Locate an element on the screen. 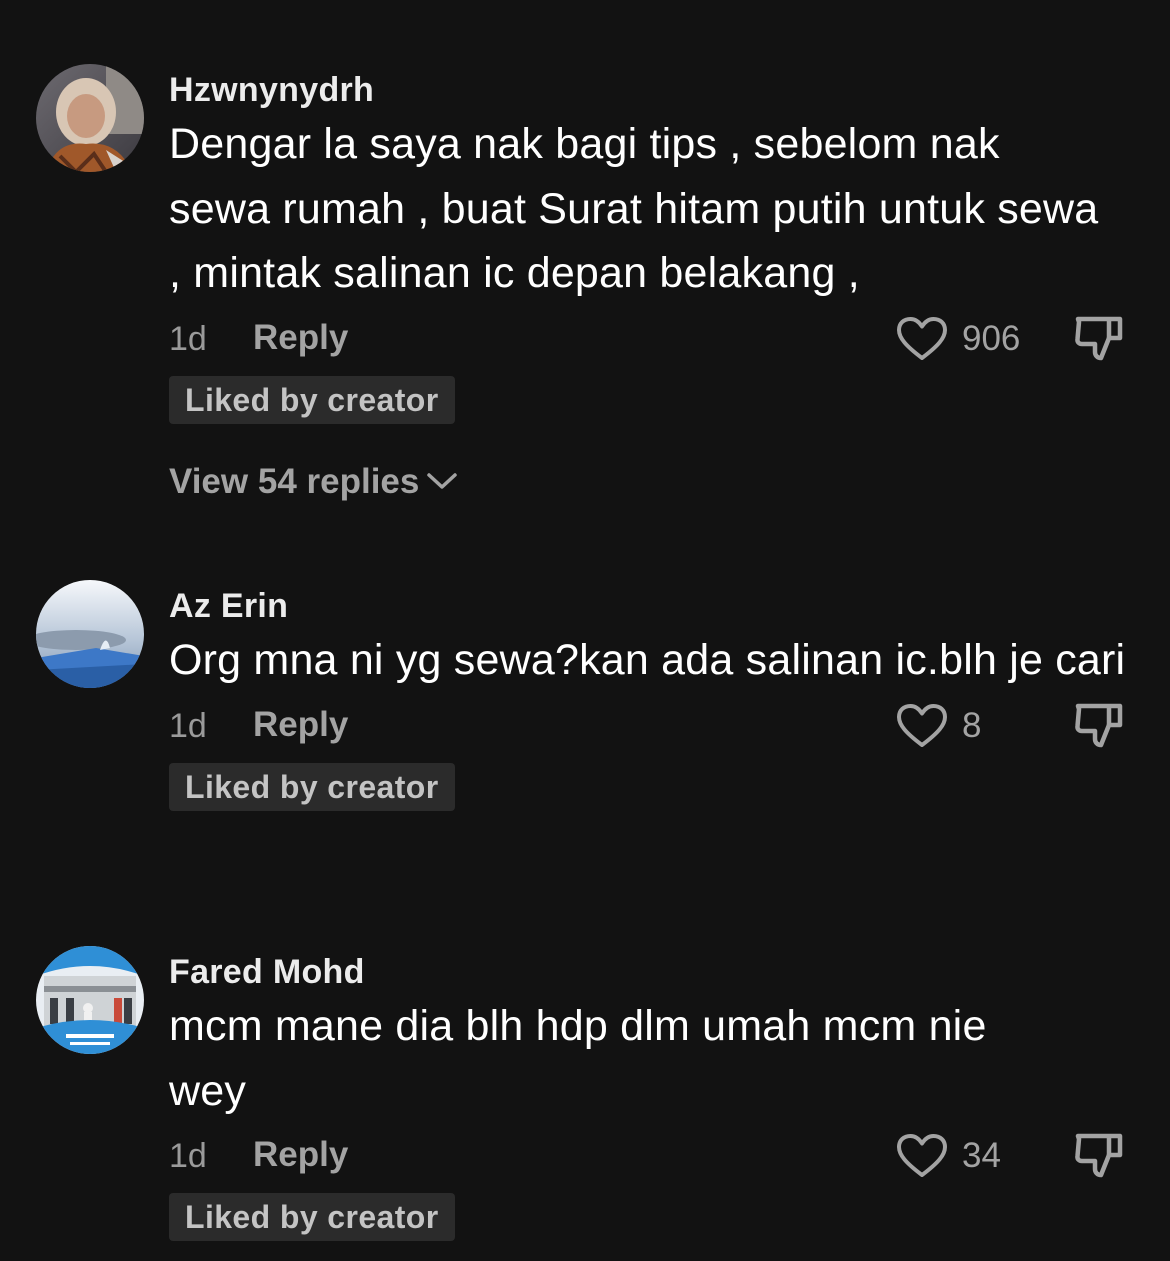 This screenshot has height=1261, width=1170. like-button: 34 is located at coordinates (948, 1156).